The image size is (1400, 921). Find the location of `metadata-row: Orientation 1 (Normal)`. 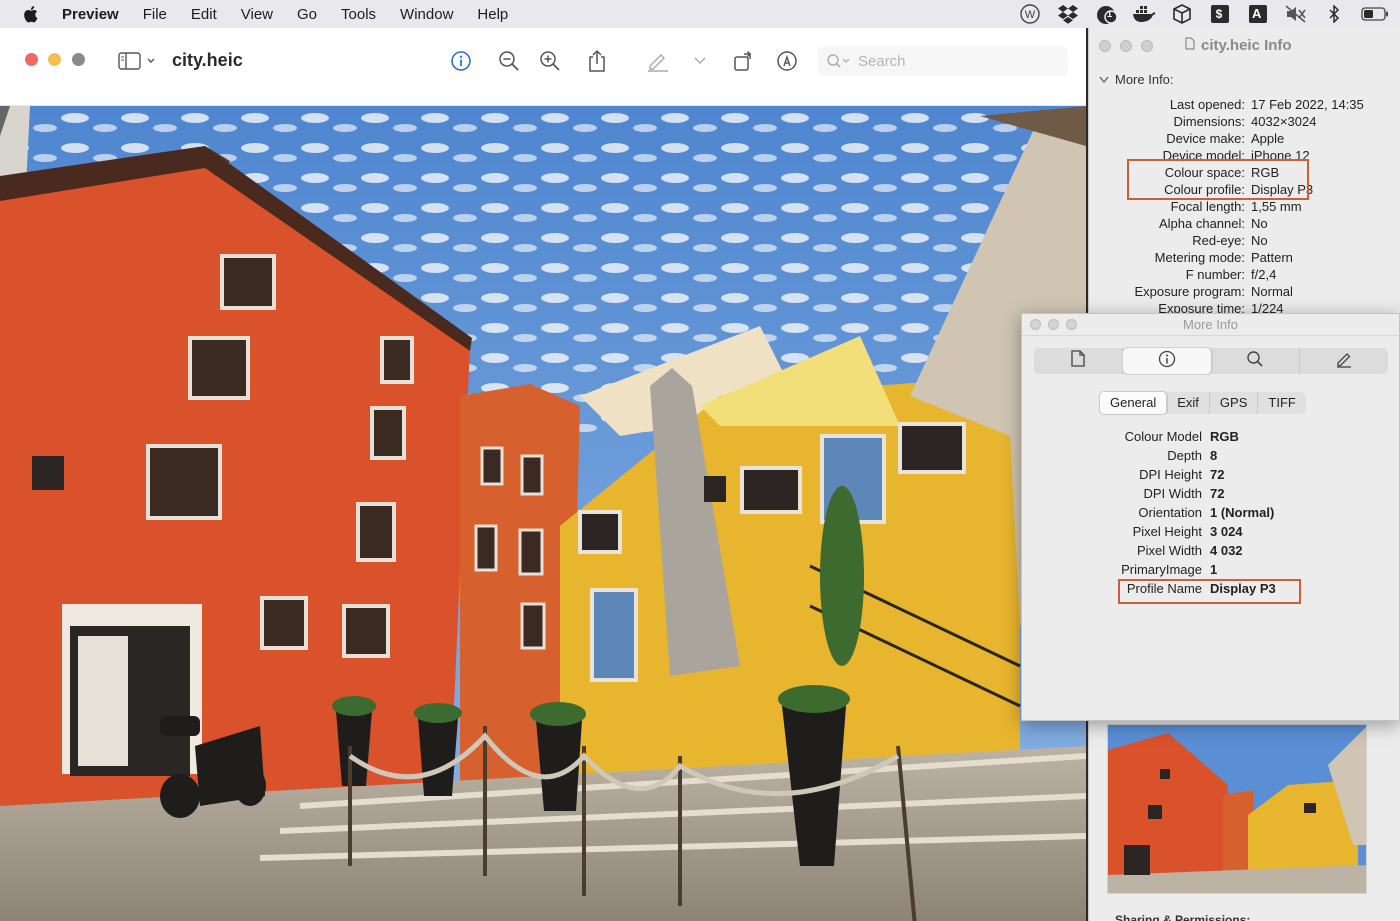

metadata-row: Orientation 1 (Normal) is located at coordinates (1211, 512).